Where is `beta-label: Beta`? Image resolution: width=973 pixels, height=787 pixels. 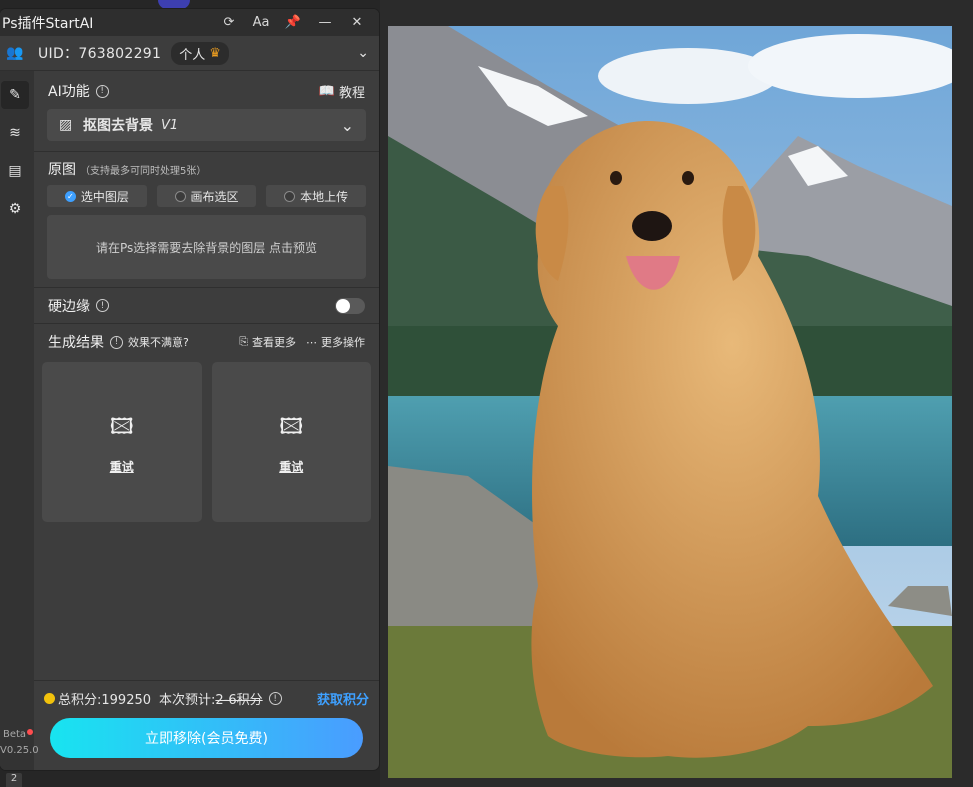
beta-label: Beta is located at coordinates (18, 734).